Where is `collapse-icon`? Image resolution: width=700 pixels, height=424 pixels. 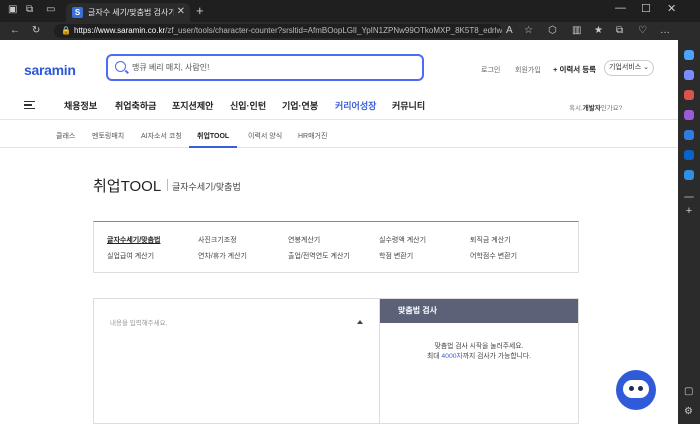 collapse-icon is located at coordinates (360, 322).